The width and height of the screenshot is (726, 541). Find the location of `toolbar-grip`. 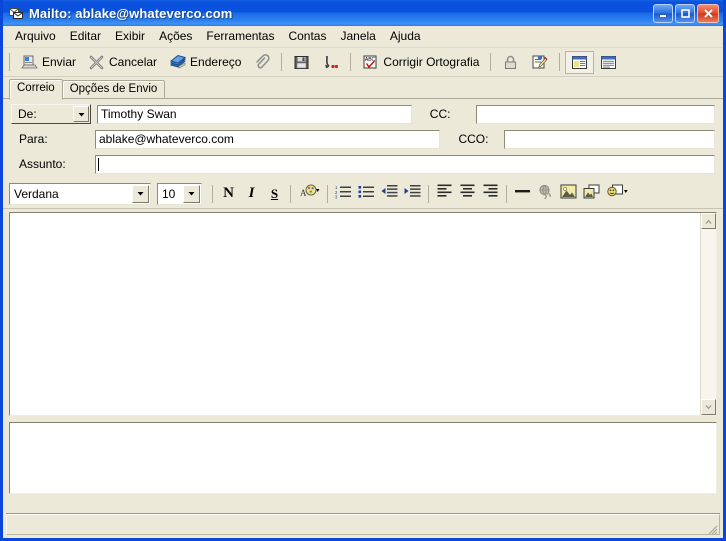

toolbar-grip is located at coordinates (9, 62).